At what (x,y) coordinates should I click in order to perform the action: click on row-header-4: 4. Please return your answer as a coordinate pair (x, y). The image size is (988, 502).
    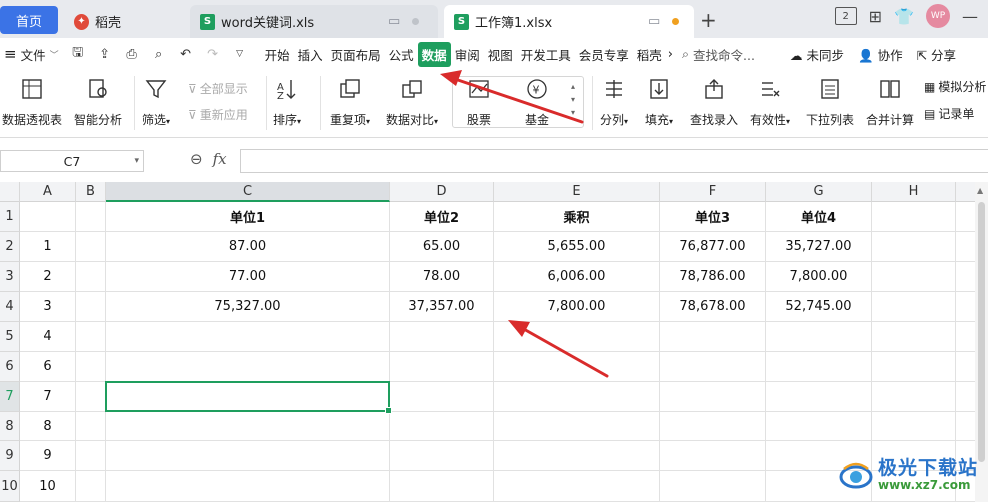
    Looking at the image, I should click on (10, 307).